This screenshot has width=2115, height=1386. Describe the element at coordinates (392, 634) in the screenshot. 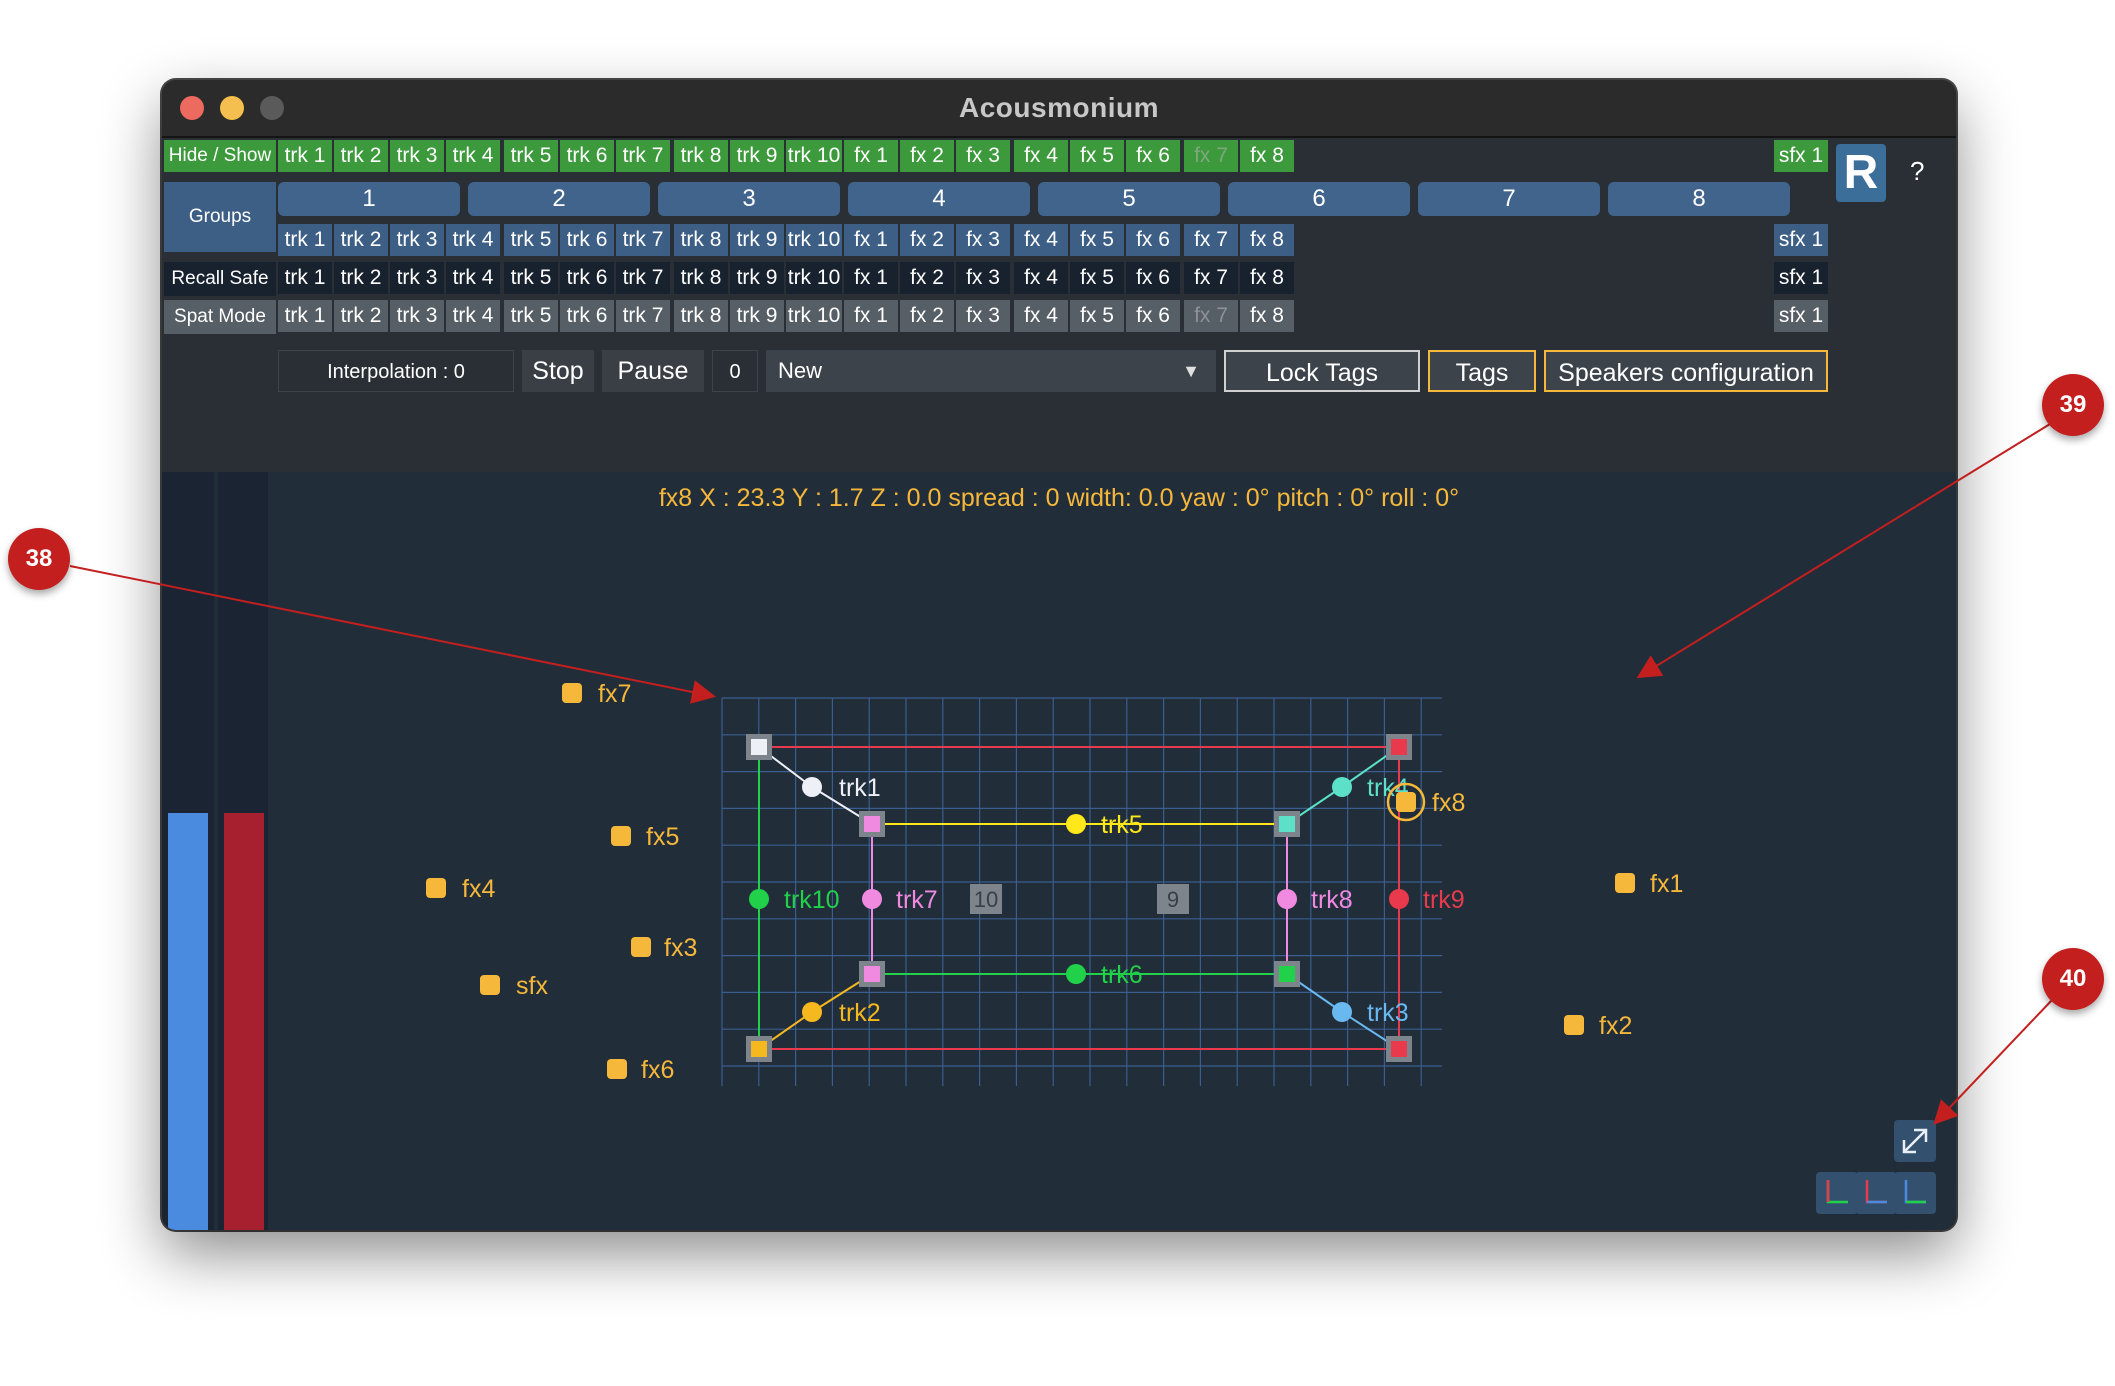

I see `callout-38-arrow` at that location.